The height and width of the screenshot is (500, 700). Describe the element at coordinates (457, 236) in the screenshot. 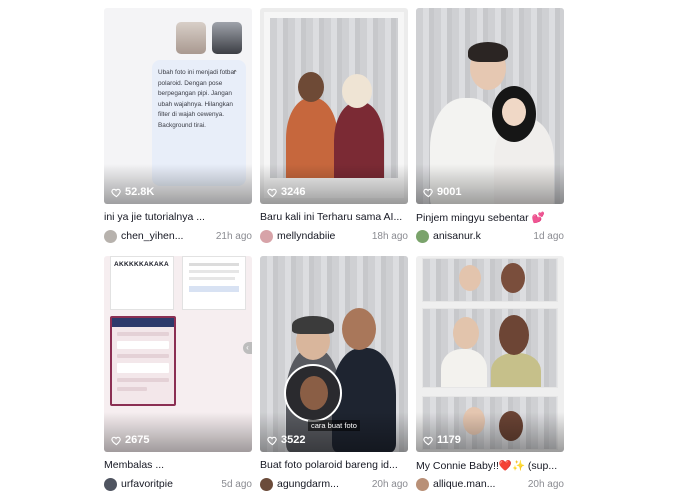

I see `username: anisanur.k` at that location.